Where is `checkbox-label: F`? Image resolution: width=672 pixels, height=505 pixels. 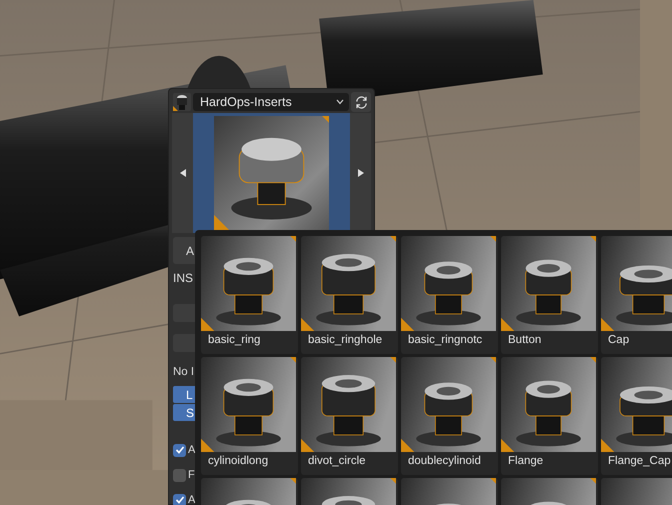
checkbox-label: F is located at coordinates (191, 475).